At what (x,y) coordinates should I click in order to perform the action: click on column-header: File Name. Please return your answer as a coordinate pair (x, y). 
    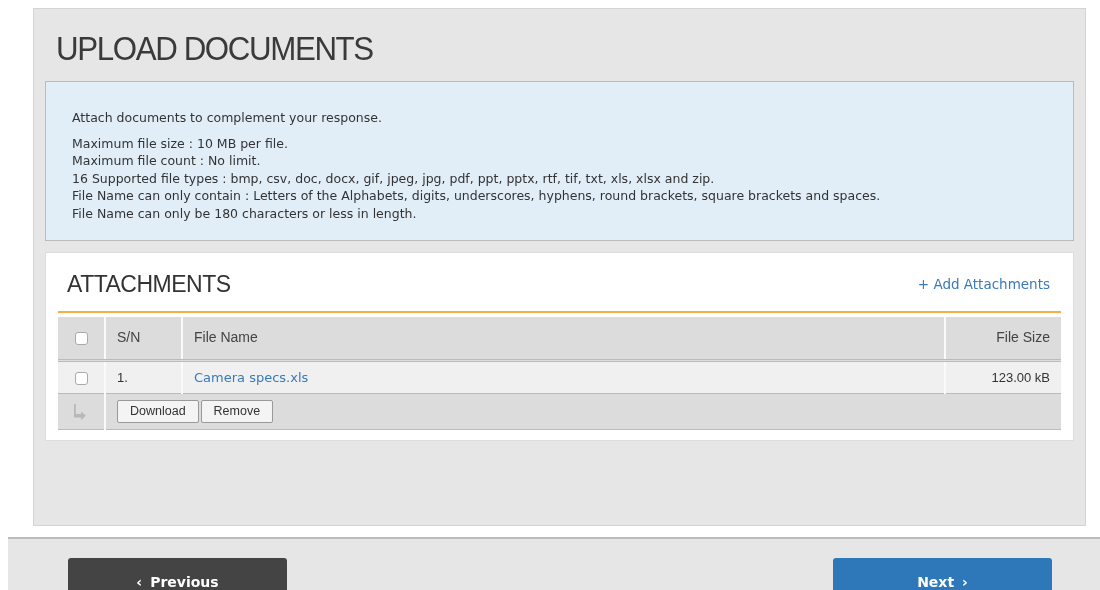
    Looking at the image, I should click on (226, 337).